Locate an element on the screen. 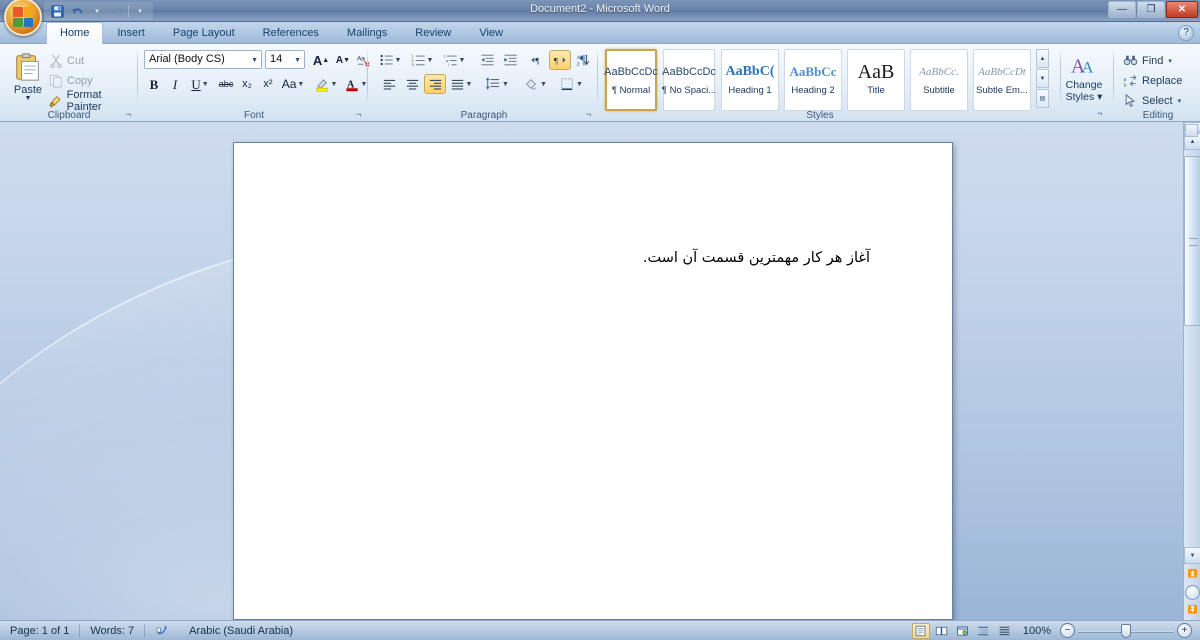  undo-dropdown-icon: ▾ is located at coordinates (97, 11).